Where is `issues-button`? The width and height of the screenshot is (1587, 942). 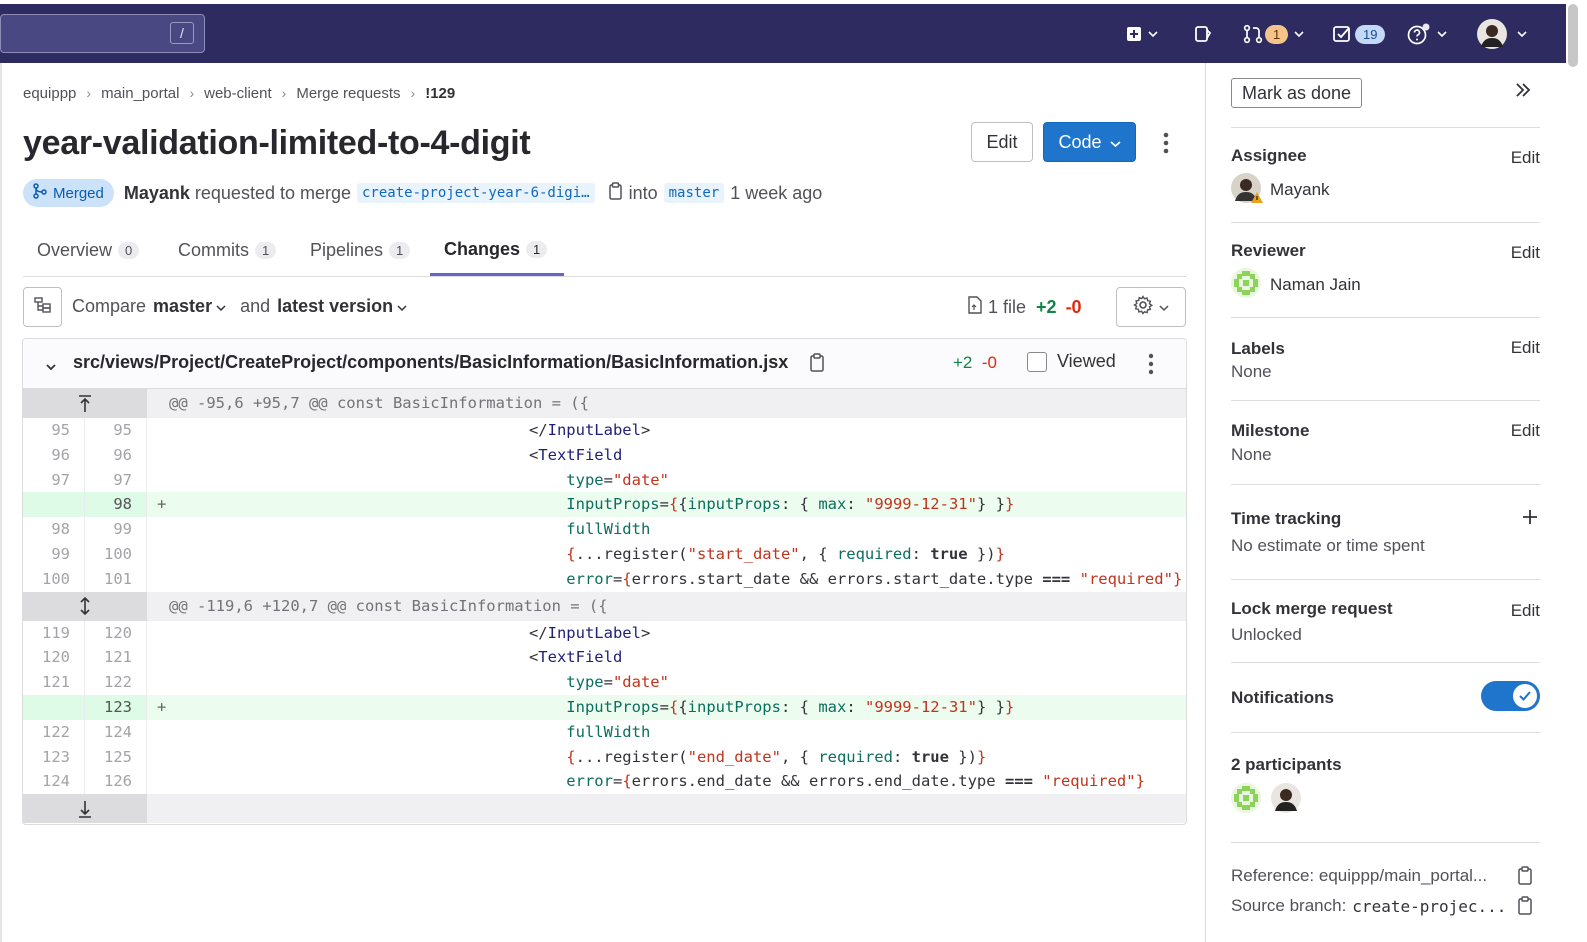
issues-button is located at coordinates (1203, 34).